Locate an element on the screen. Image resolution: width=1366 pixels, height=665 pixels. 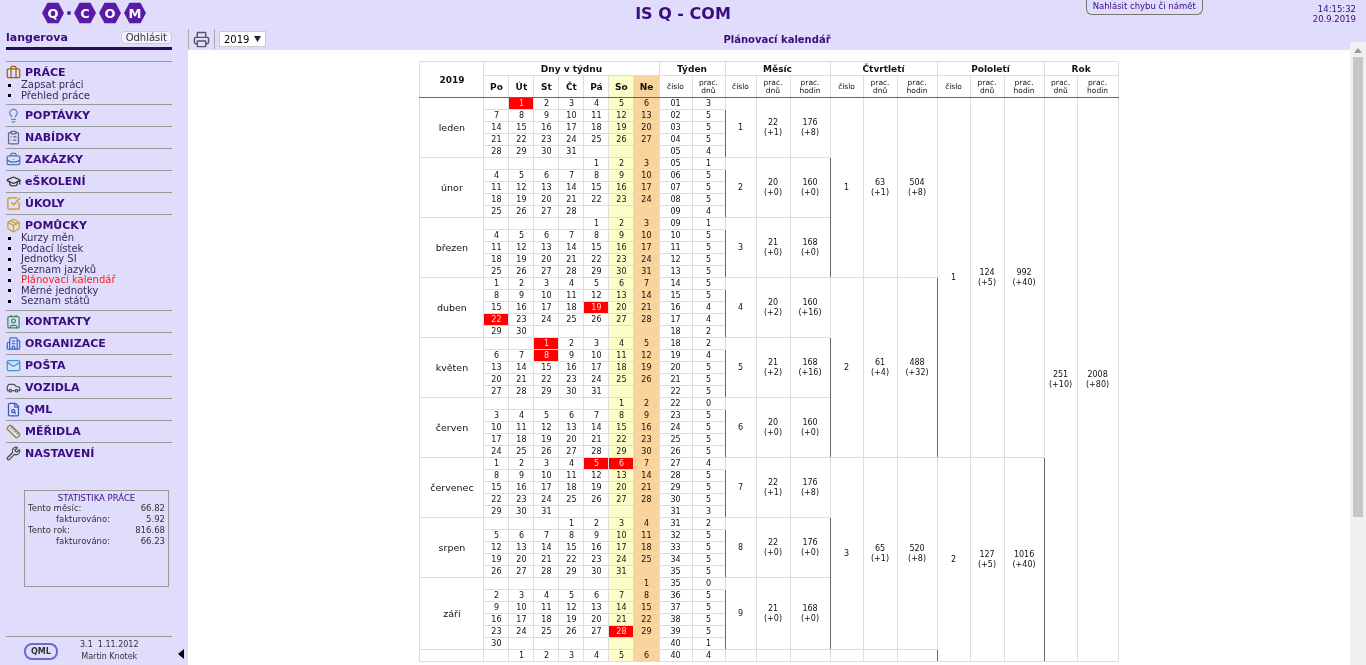
table-cell: 9 is located at coordinates (740, 613).